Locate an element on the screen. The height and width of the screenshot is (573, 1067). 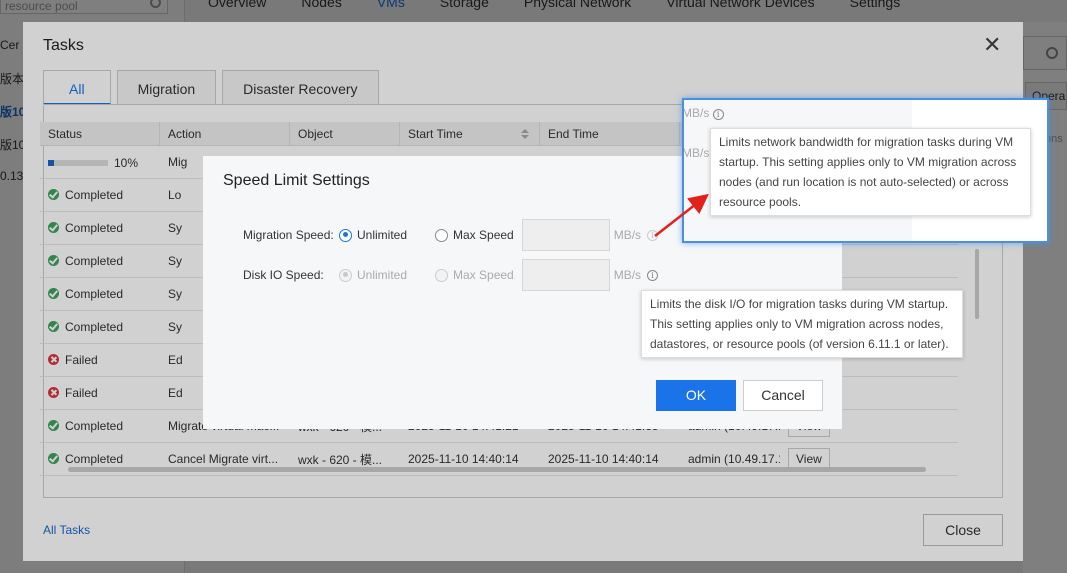
migration-speed-label: Migration Speed: is located at coordinates (288, 235).